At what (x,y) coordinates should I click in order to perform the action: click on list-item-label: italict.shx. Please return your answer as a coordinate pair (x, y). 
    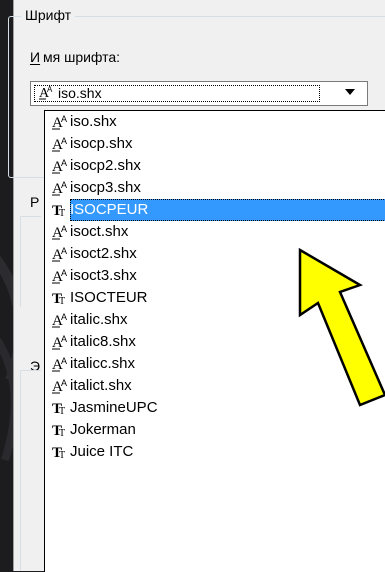
    Looking at the image, I should click on (101, 385).